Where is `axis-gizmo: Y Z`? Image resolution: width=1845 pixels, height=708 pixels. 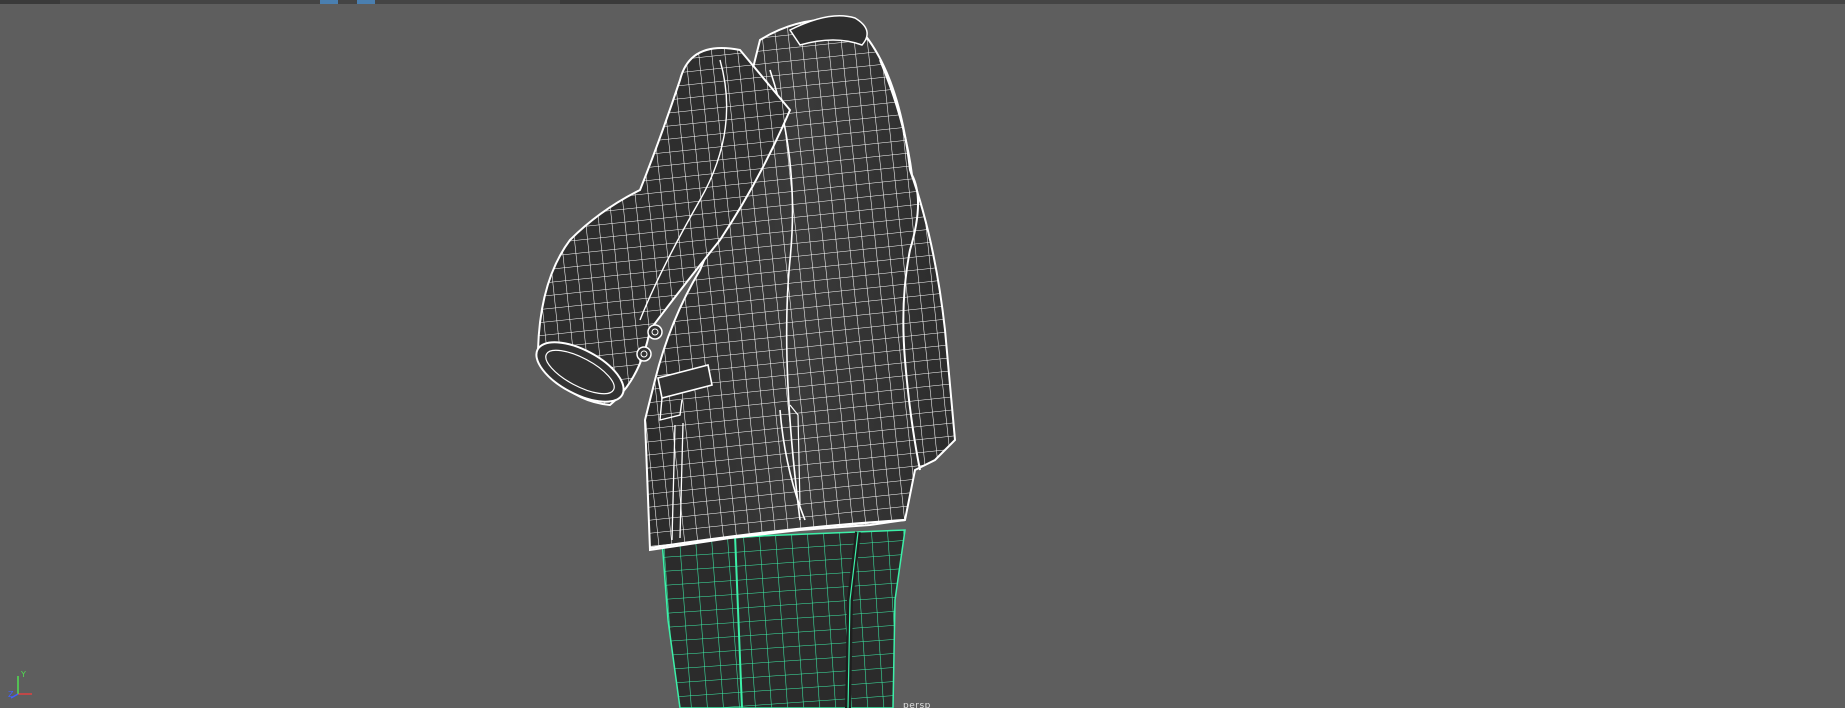 axis-gizmo: Y Z is located at coordinates (23, 684).